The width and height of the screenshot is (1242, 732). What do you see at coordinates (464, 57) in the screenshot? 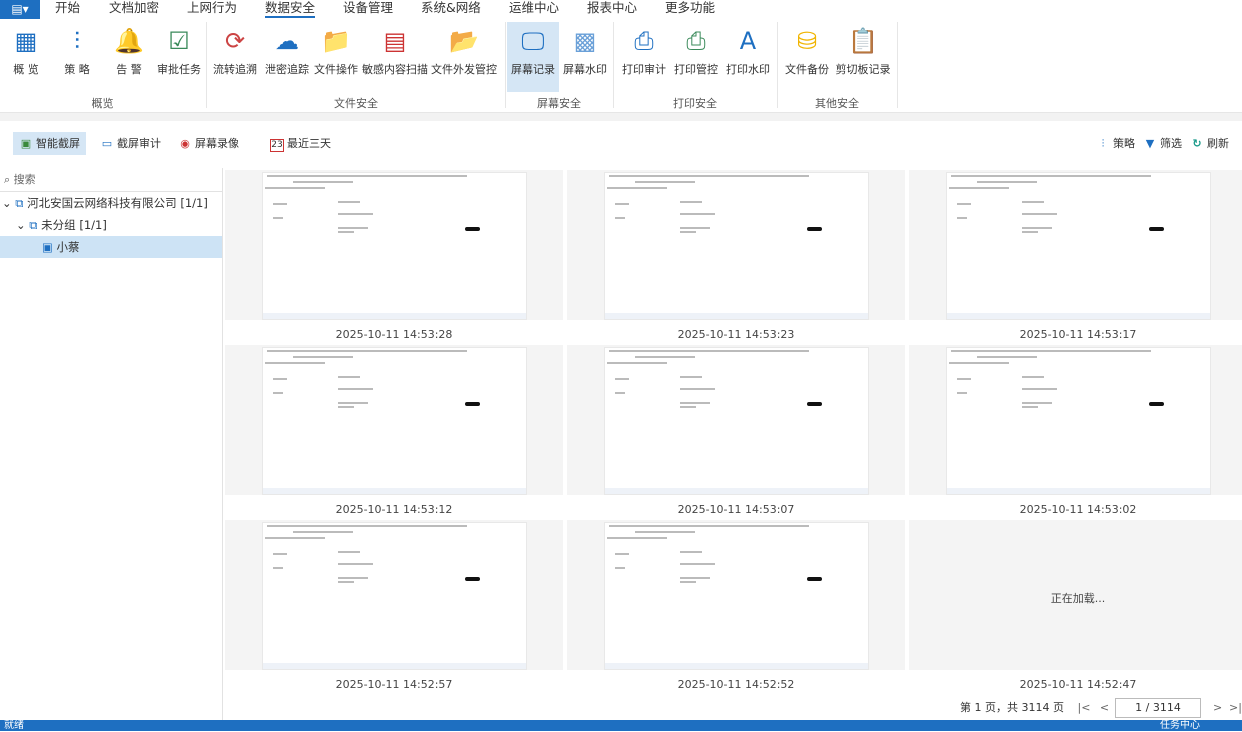
I see `ribbon-button: 📂 文件外发管控` at bounding box center [464, 57].